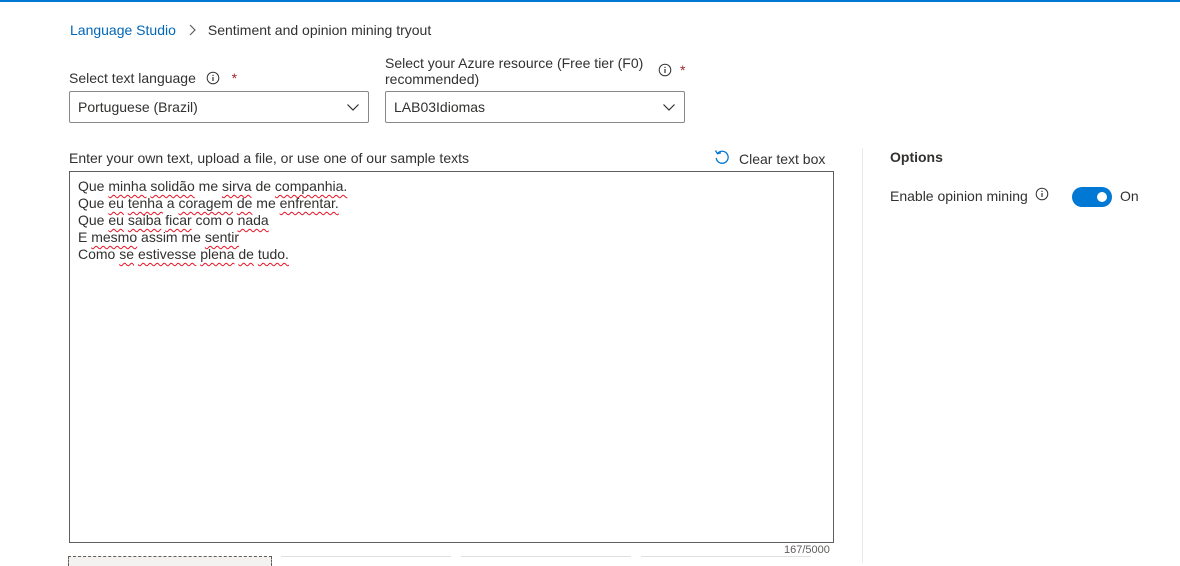  Describe the element at coordinates (440, 107) in the screenshot. I see `resource-dropdown-value: LAB03Idiomas` at that location.